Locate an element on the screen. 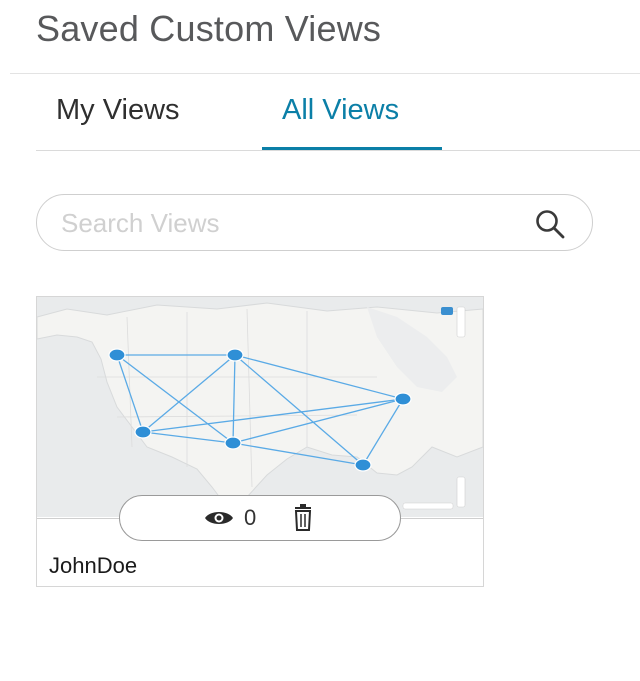  view-tabs: My Views All Views is located at coordinates (338, 123).